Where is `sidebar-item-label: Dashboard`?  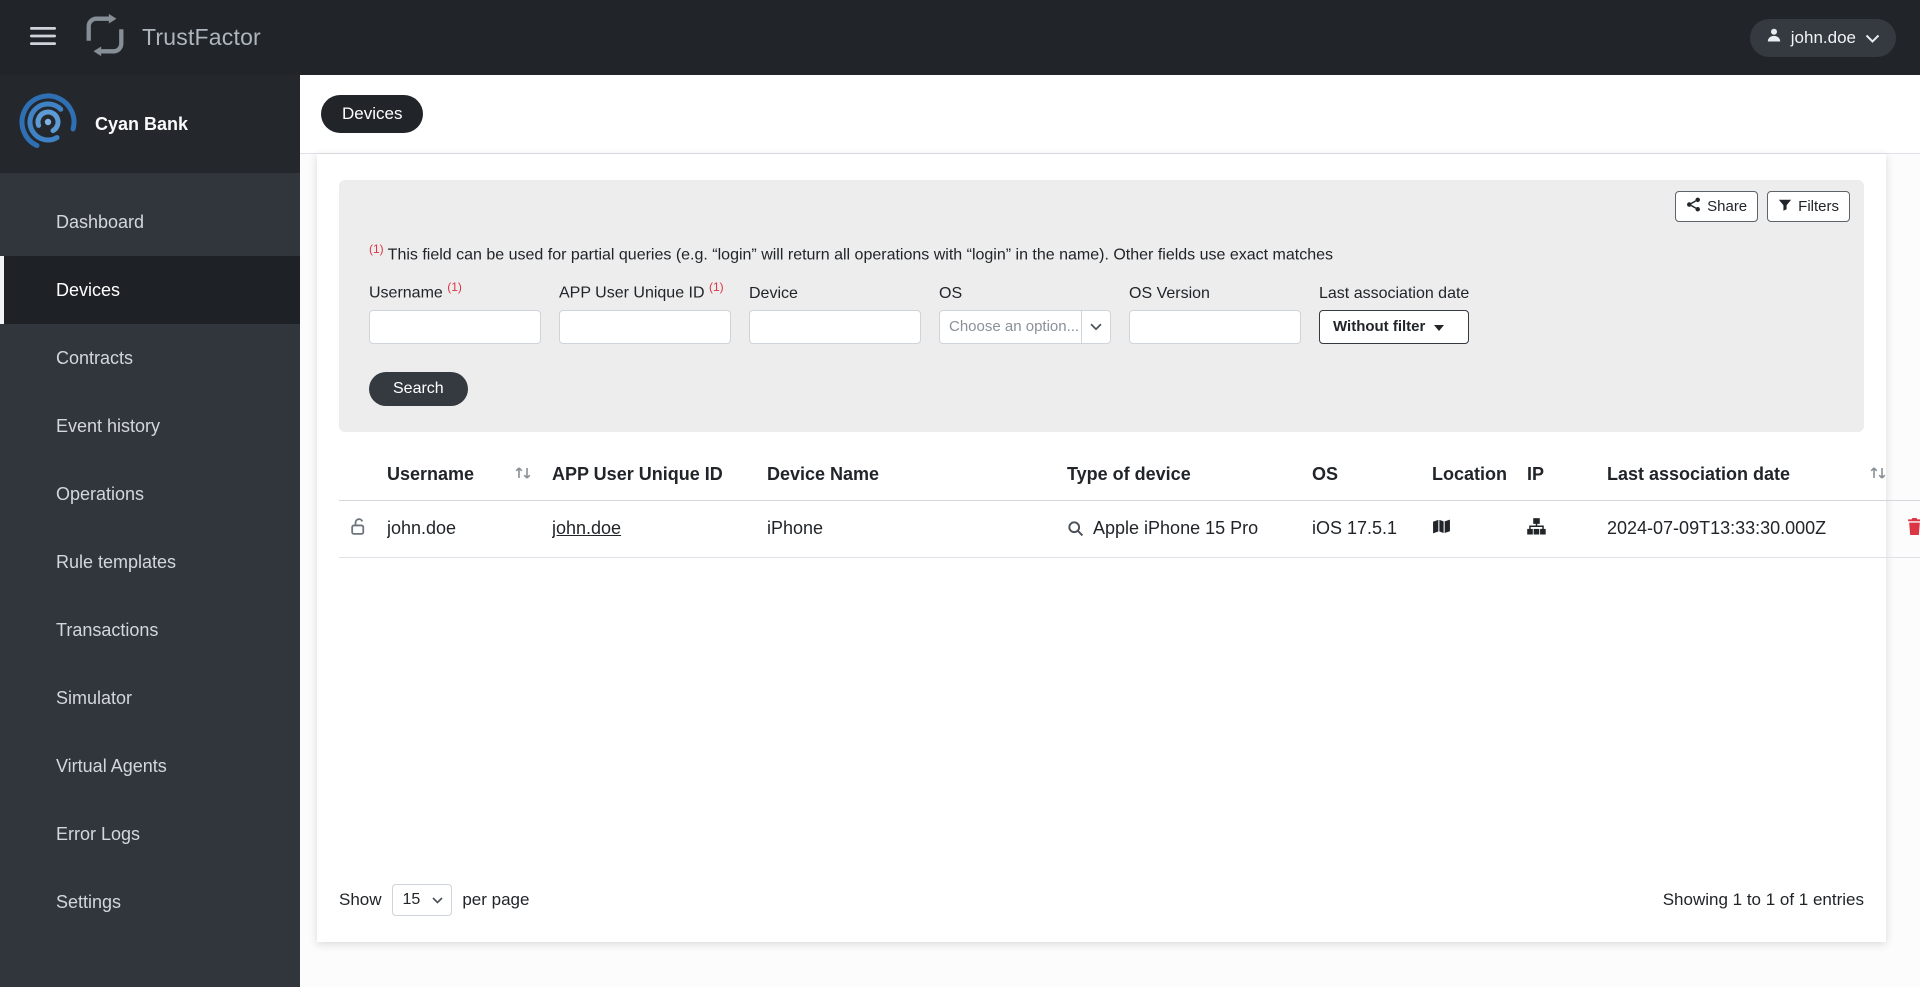 sidebar-item-label: Dashboard is located at coordinates (100, 221).